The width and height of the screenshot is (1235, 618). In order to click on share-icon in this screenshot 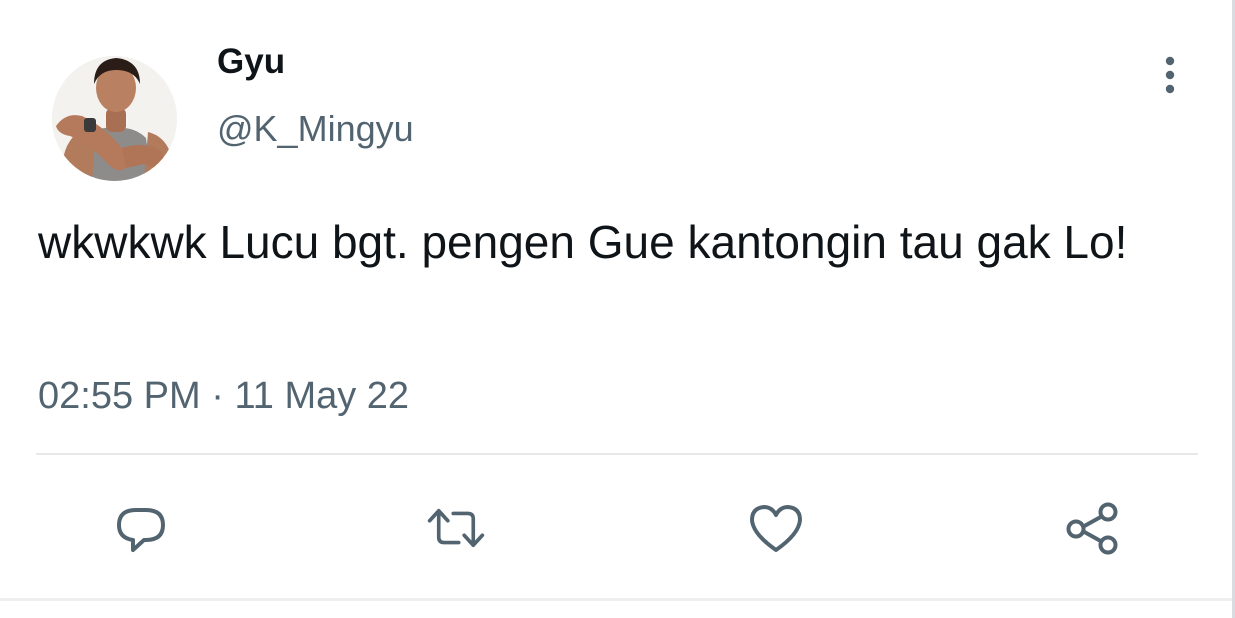, I will do `click(1092, 528)`.